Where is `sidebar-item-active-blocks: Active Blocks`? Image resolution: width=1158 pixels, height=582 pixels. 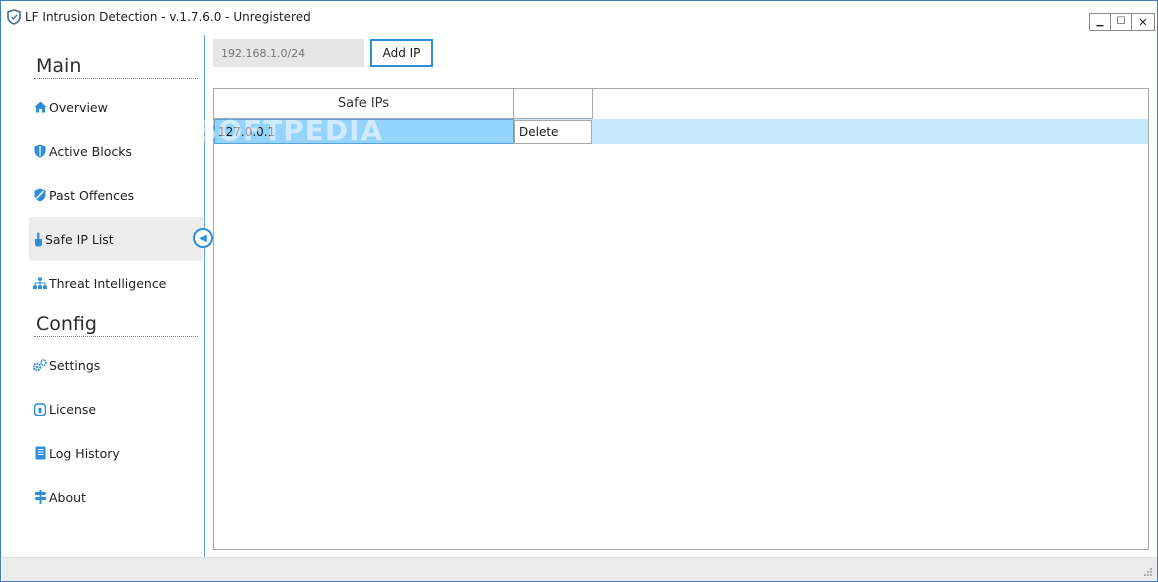
sidebar-item-active-blocks: Active Blocks is located at coordinates (116, 151).